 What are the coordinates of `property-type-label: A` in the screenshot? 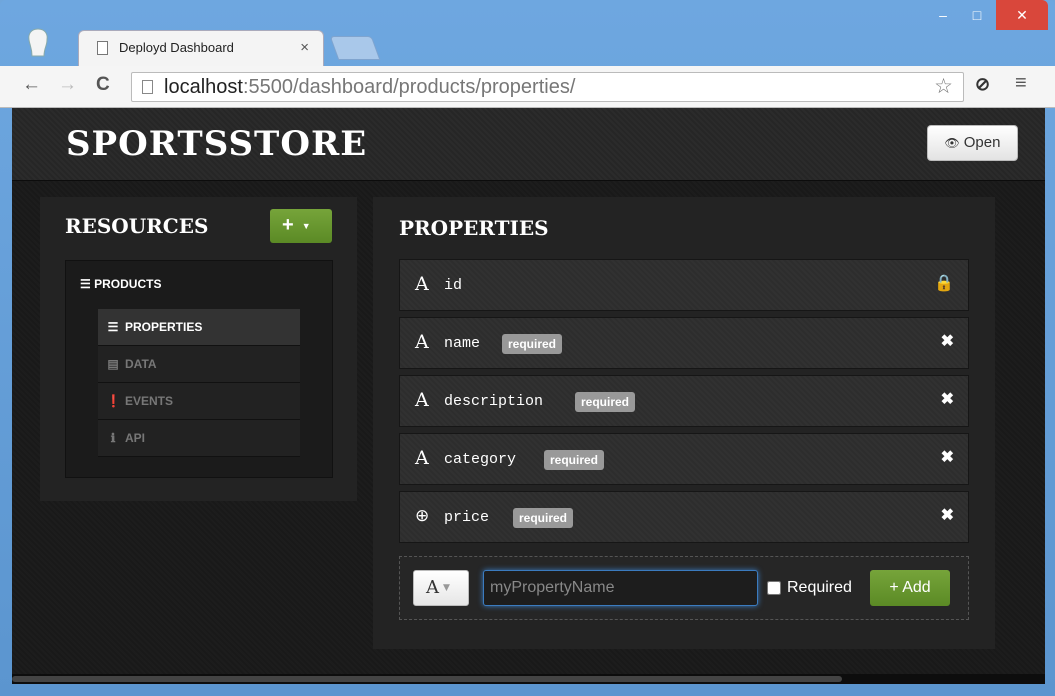 It's located at (432, 587).